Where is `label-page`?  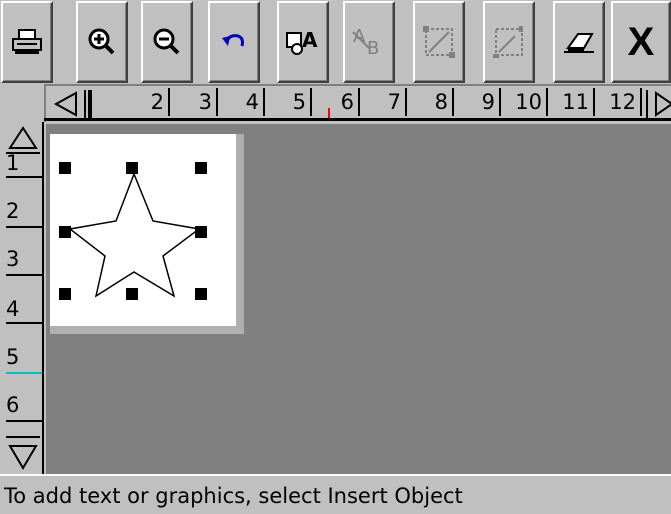
label-page is located at coordinates (143, 230).